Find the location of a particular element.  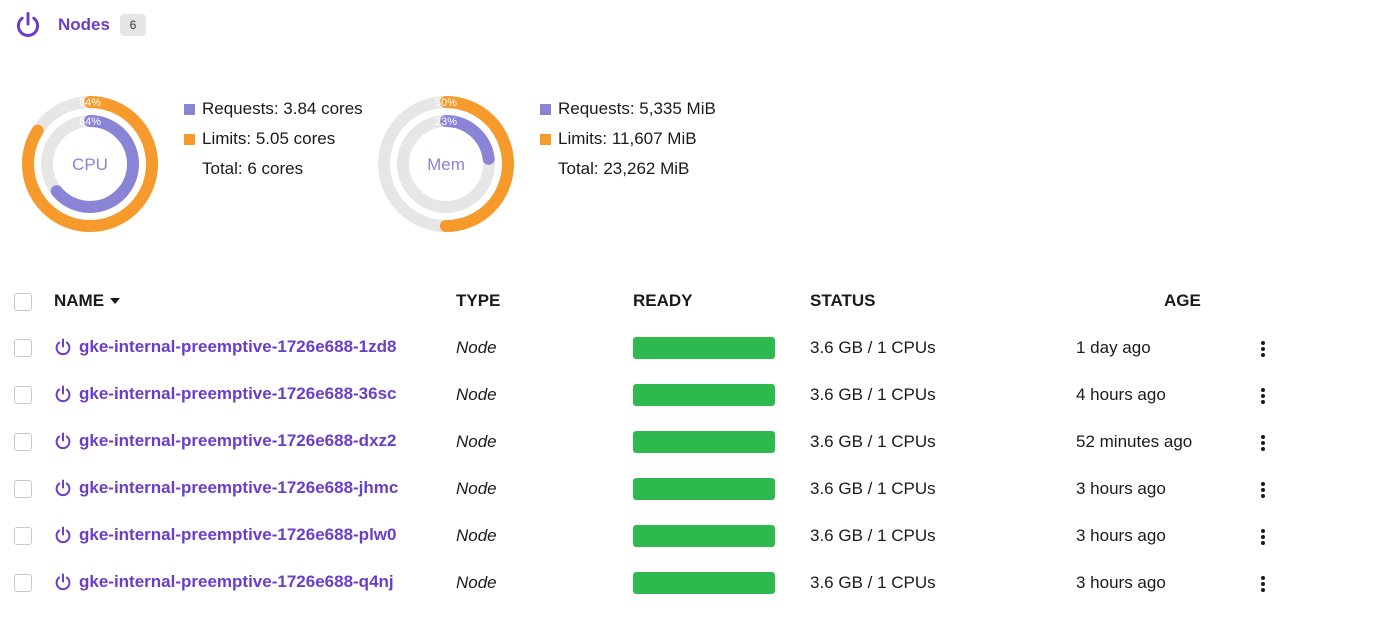

node-name-link: gke-internal-preemptive-1726e688-jhmc is located at coordinates (226, 488).